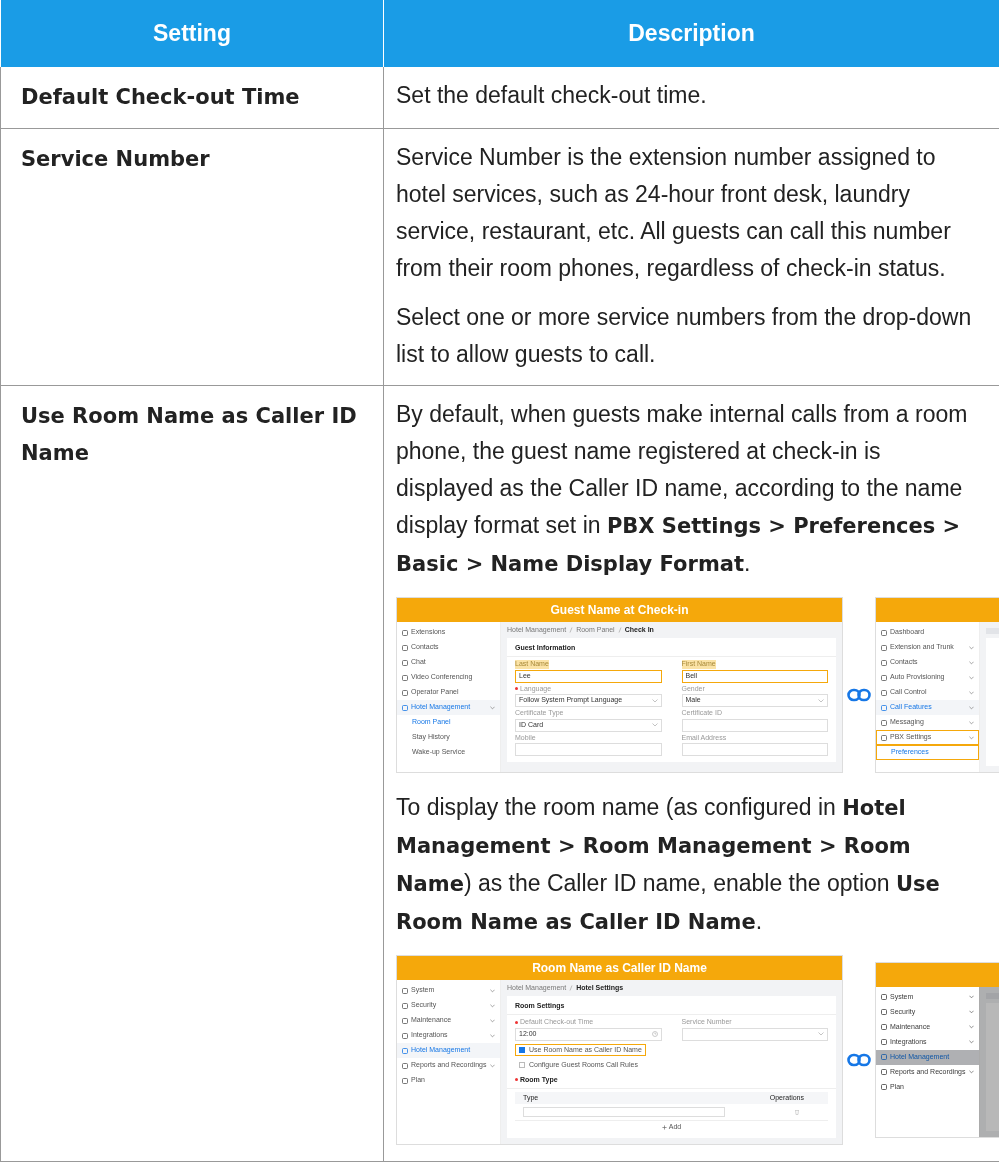 This screenshot has width=999, height=1173. Describe the element at coordinates (619, 968) in the screenshot. I see `banner-title: Room Name as Caller ID Name` at that location.